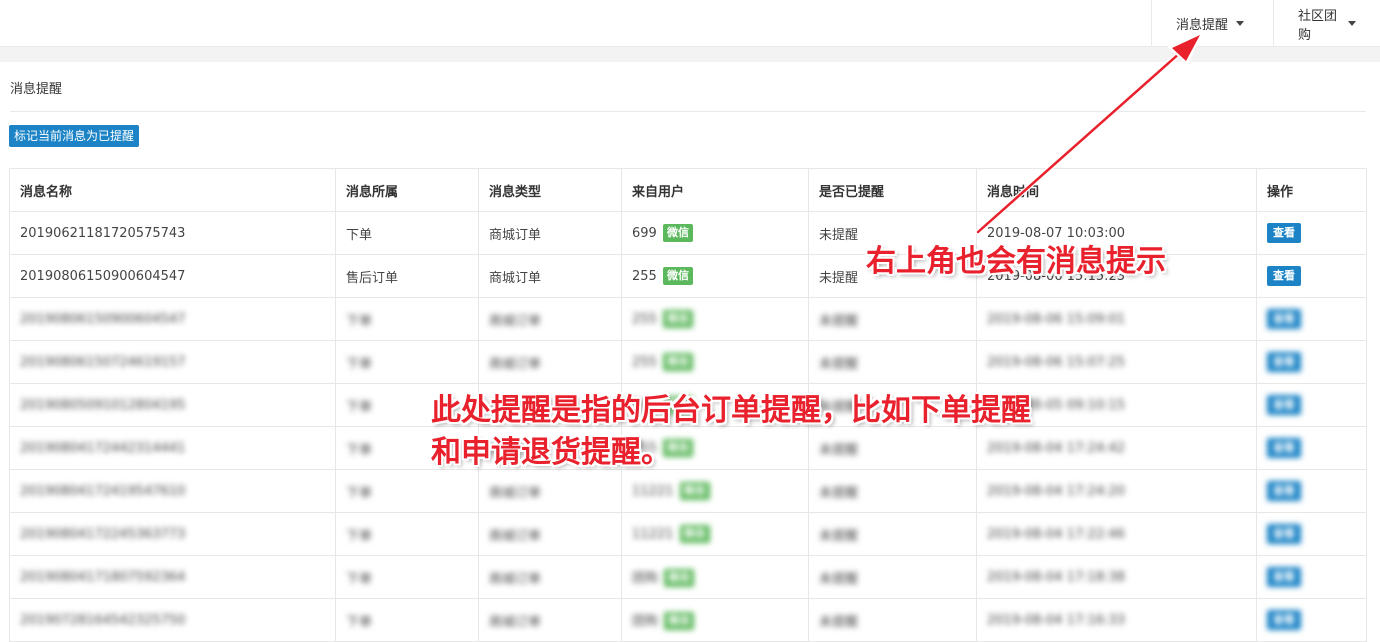 The width and height of the screenshot is (1380, 642). Describe the element at coordinates (1056, 577) in the screenshot. I see `message-time-cell-text: 2019-08-04 17:18:38` at that location.